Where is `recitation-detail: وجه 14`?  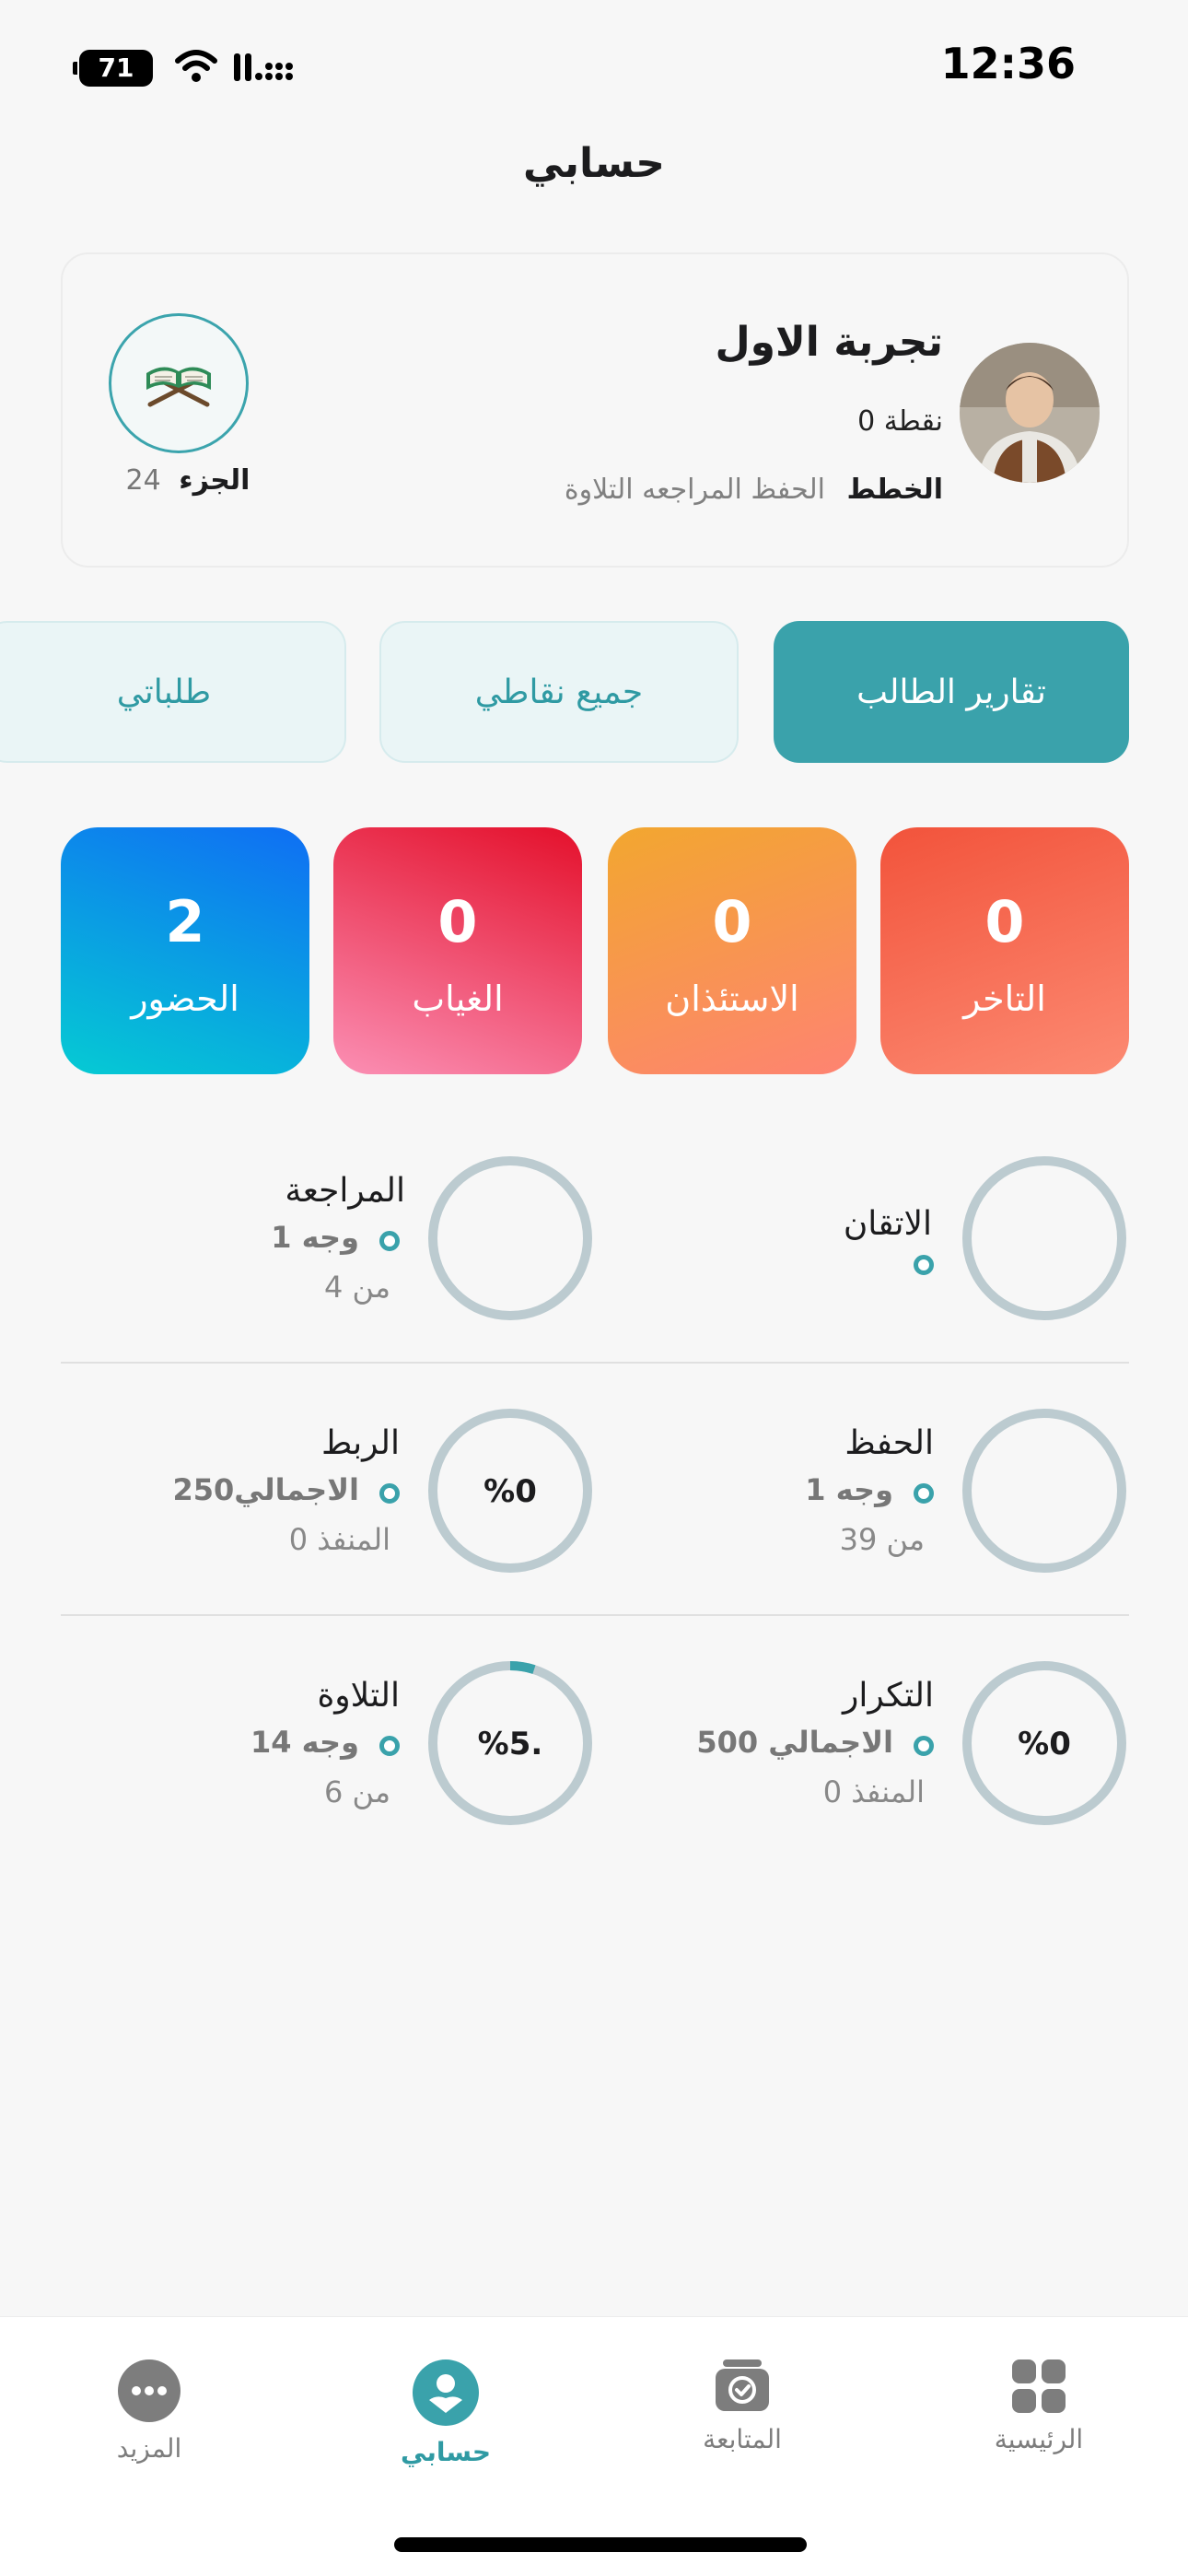 recitation-detail: وجه 14 is located at coordinates (304, 1743).